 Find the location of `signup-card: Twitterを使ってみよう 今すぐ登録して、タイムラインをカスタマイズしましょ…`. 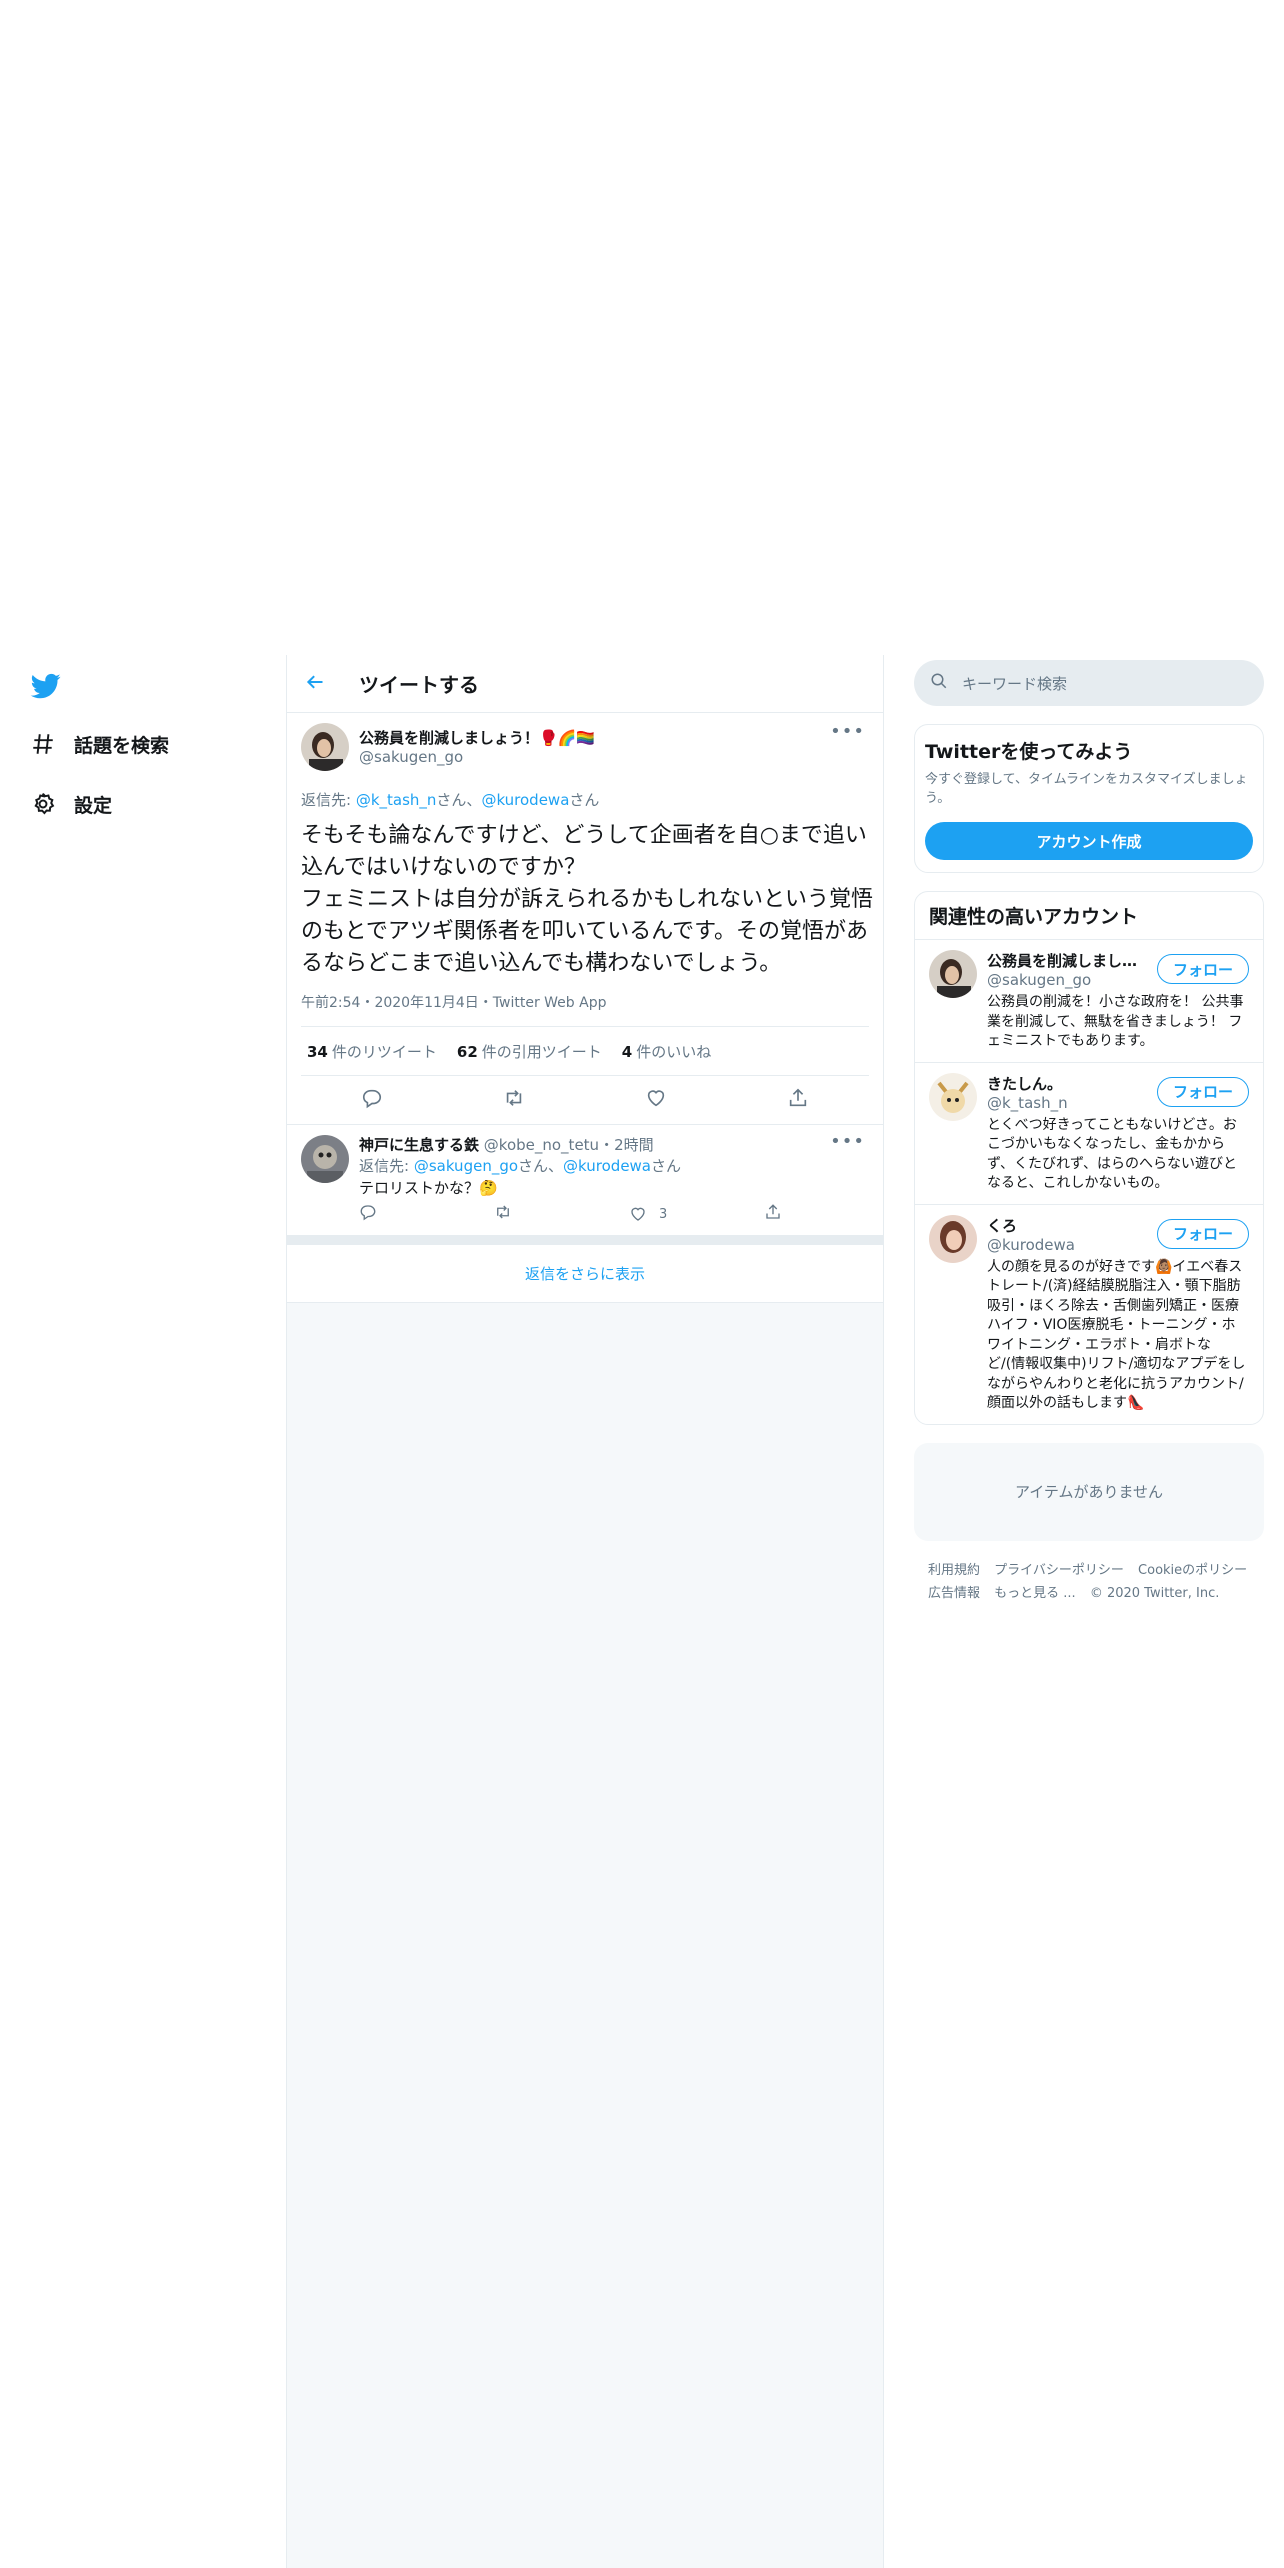

signup-card: Twitterを使ってみよう 今すぐ登録して、タイムラインをカスタマイズしましょ… is located at coordinates (1089, 798).